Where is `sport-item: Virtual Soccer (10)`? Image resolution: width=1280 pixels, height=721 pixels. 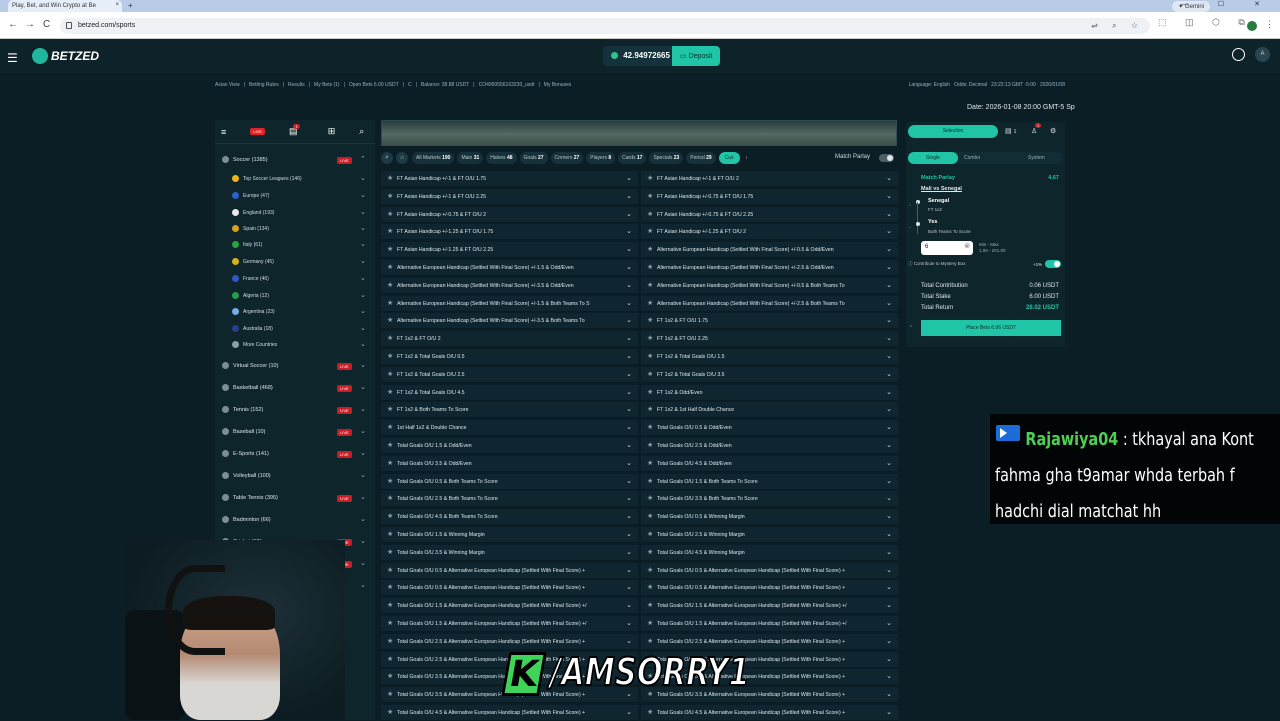 sport-item: Virtual Soccer (10) is located at coordinates (250, 365).